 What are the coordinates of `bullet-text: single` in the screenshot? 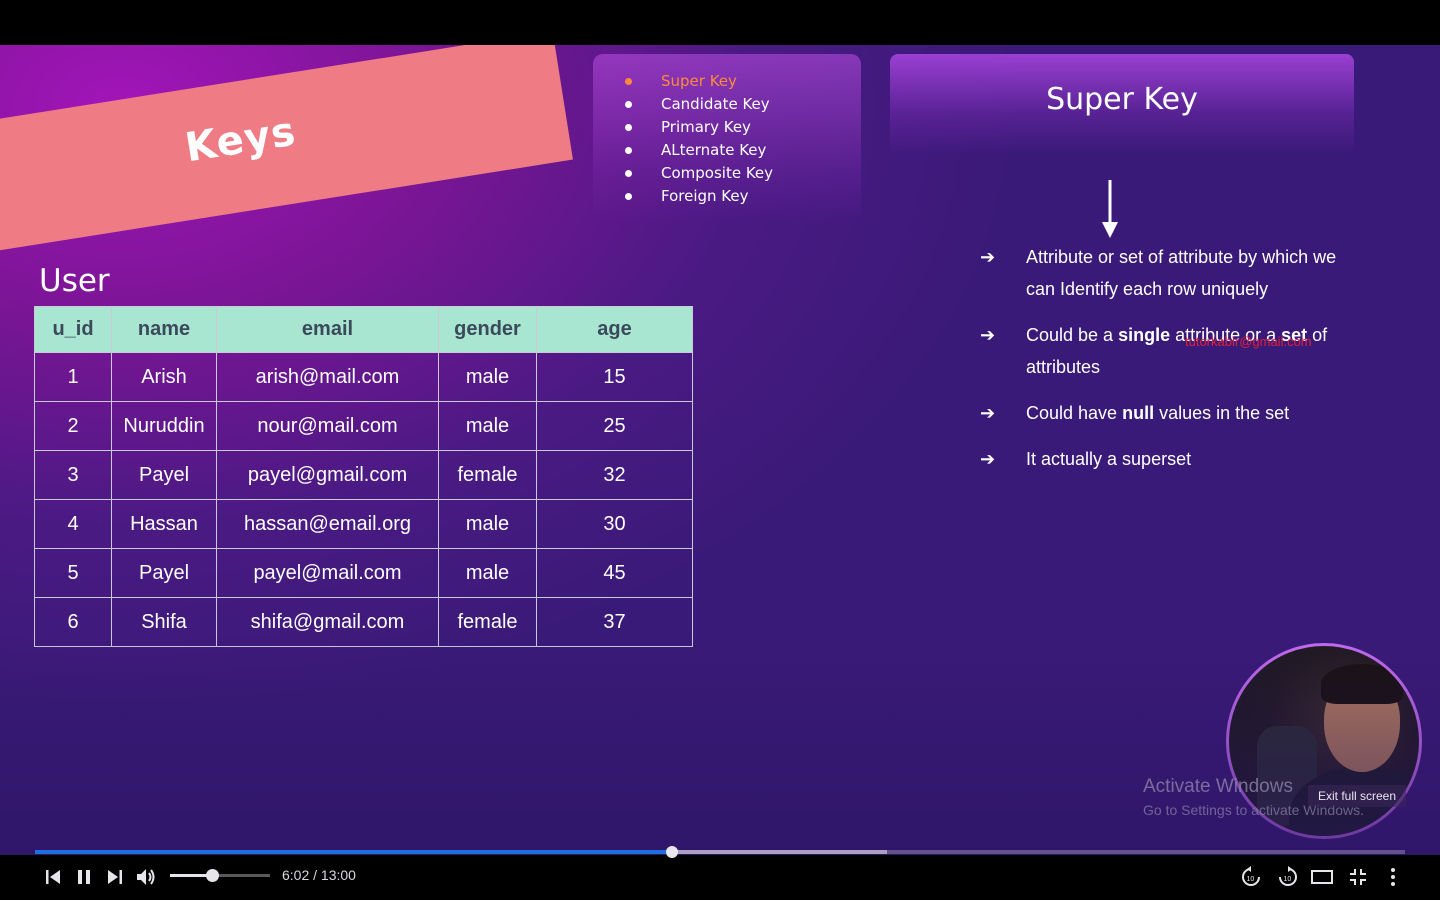 It's located at (1144, 335).